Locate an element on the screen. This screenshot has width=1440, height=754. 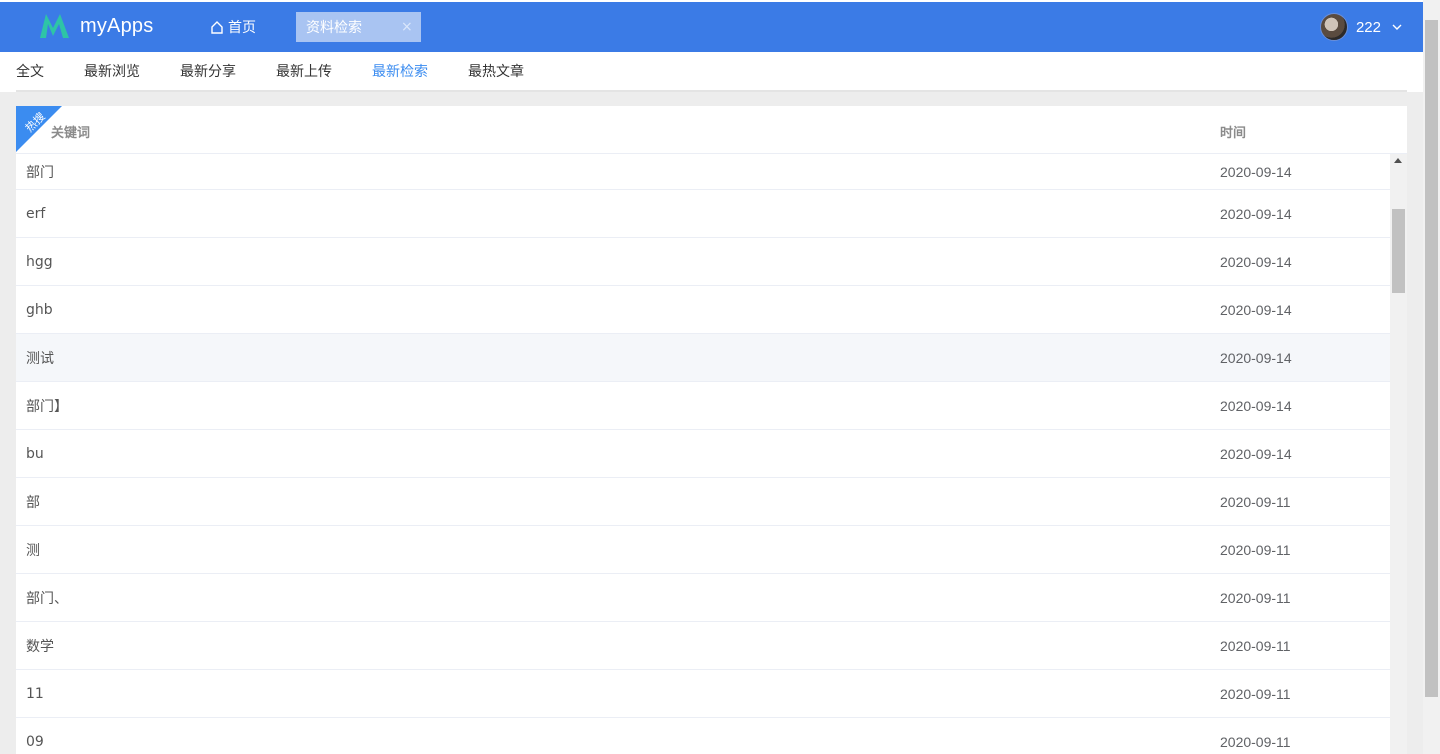
keyword-cell: 部 is located at coordinates (33, 502).